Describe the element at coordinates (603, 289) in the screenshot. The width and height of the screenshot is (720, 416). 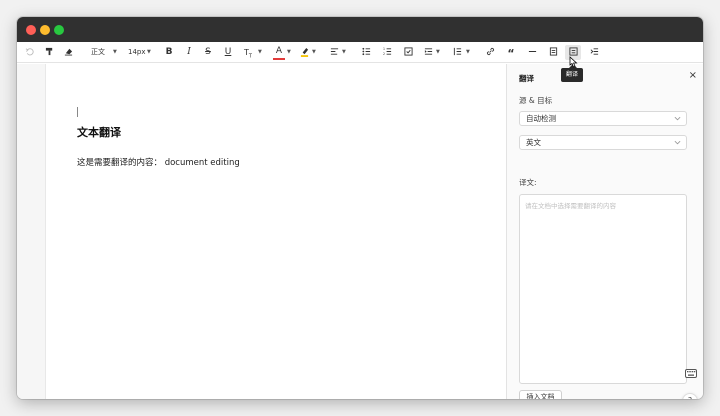
I see `translation-output: 请在文档中选择需要翻译的内容` at that location.